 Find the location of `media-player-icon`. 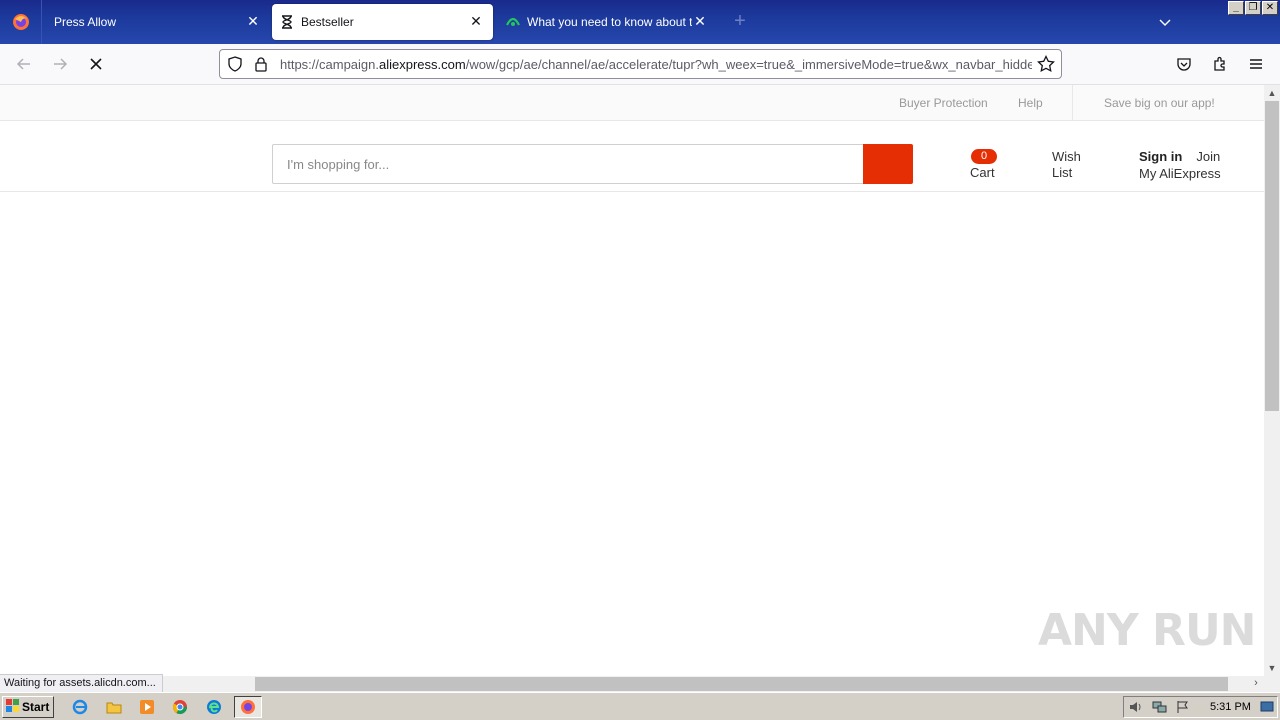

media-player-icon is located at coordinates (147, 707).